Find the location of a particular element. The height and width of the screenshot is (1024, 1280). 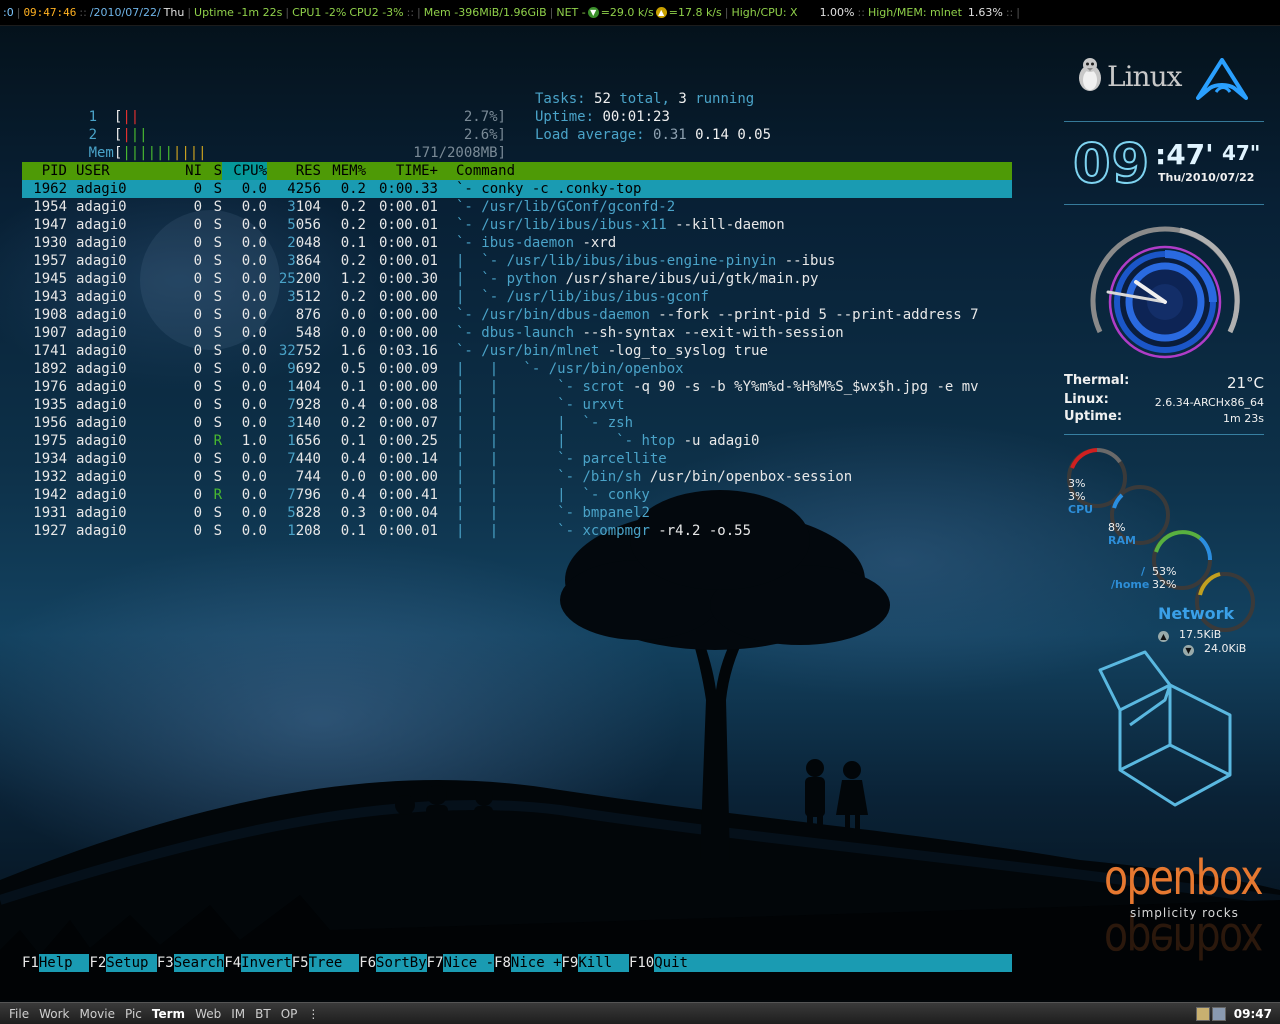

column-command: Command is located at coordinates (725, 171).